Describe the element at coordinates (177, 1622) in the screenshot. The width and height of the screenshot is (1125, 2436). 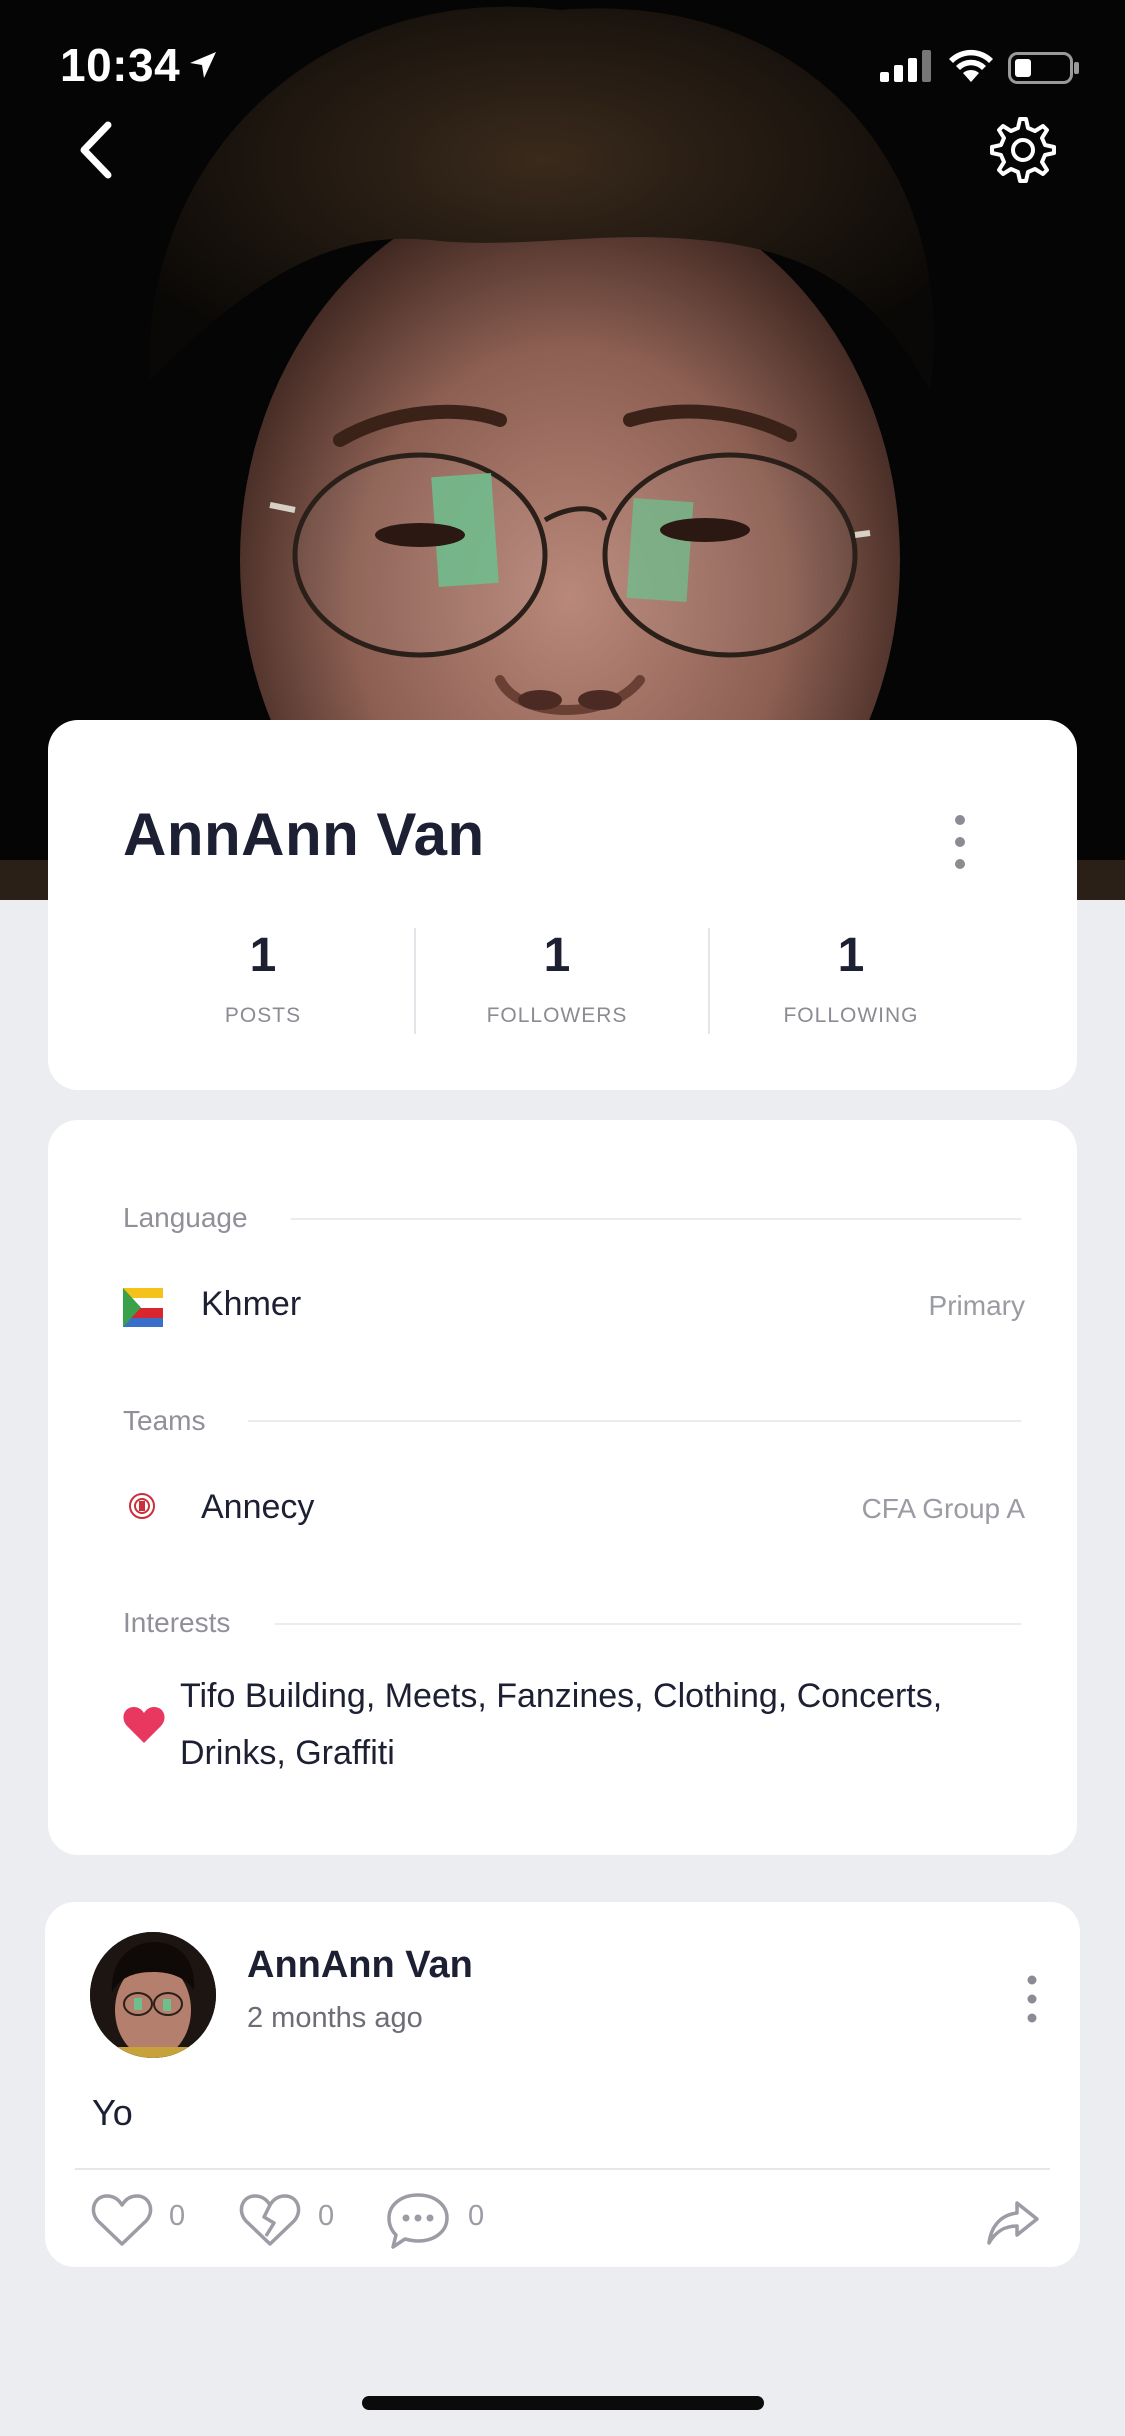
I see `interests-section-title: Interests` at that location.